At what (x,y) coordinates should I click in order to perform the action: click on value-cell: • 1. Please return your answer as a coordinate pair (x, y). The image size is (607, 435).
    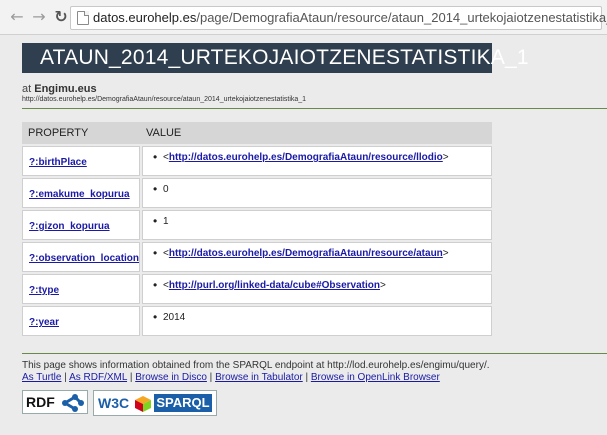
    Looking at the image, I should click on (317, 225).